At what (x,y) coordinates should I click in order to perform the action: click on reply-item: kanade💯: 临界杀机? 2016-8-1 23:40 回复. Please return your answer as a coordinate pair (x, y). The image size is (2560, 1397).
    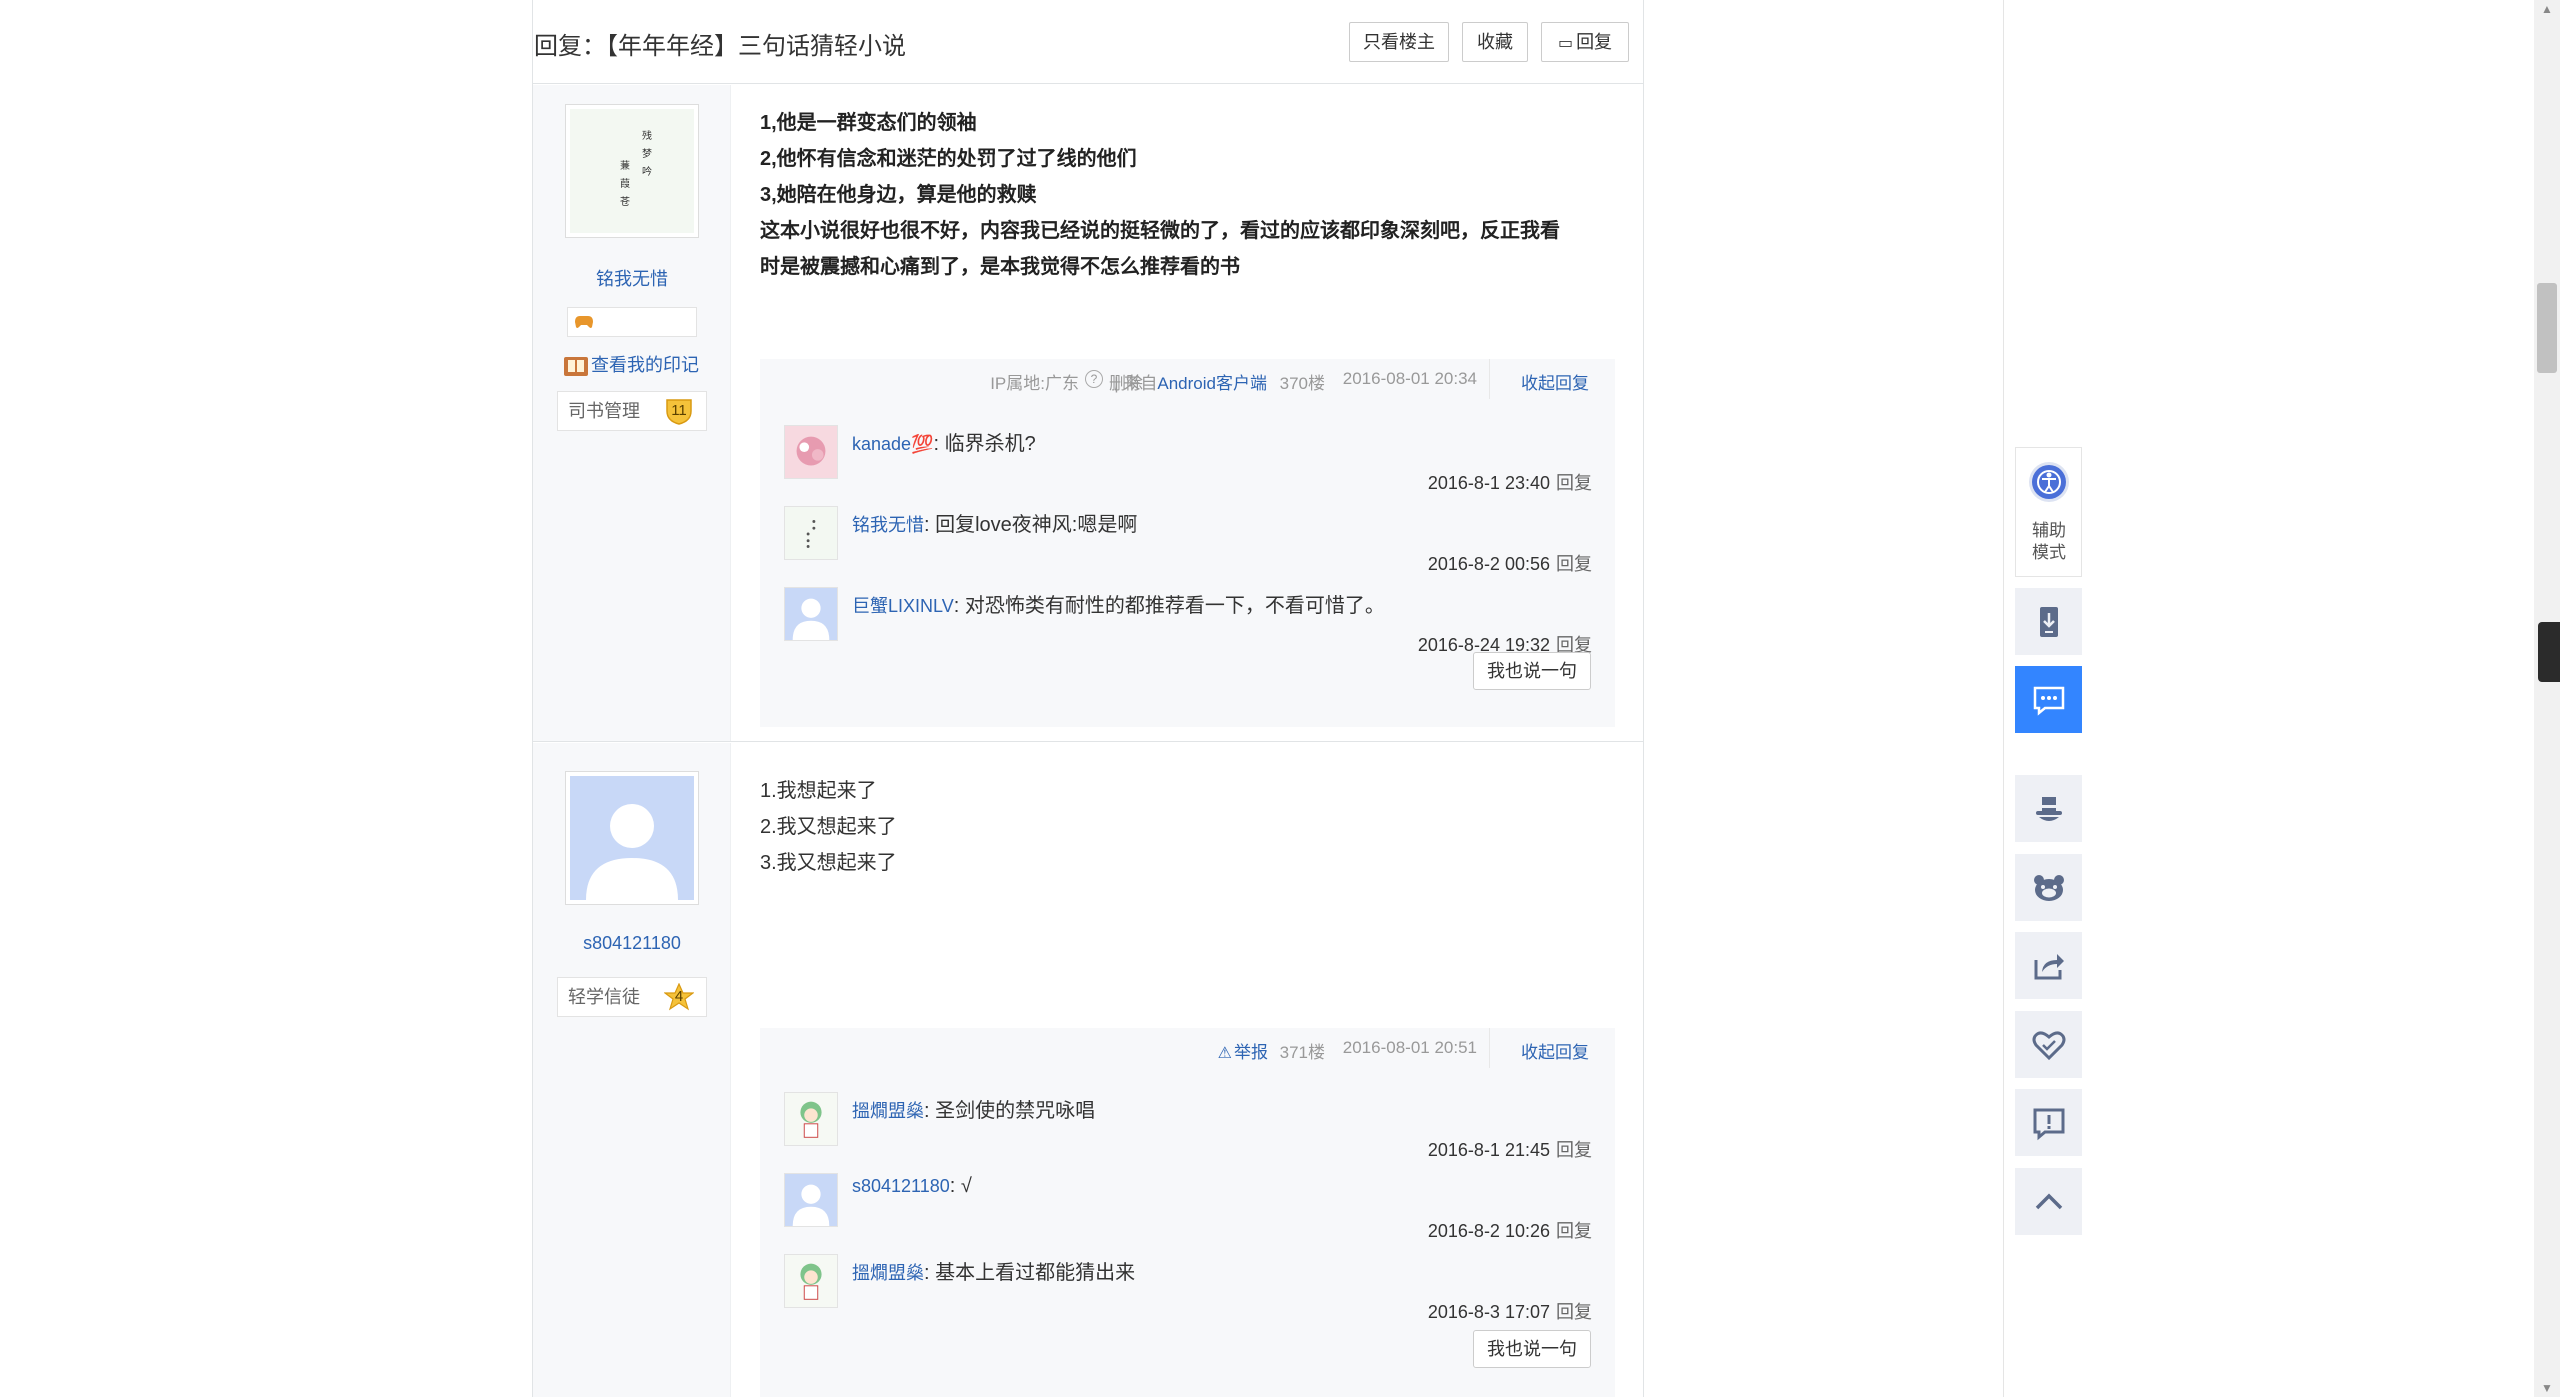
    Looking at the image, I should click on (1188, 460).